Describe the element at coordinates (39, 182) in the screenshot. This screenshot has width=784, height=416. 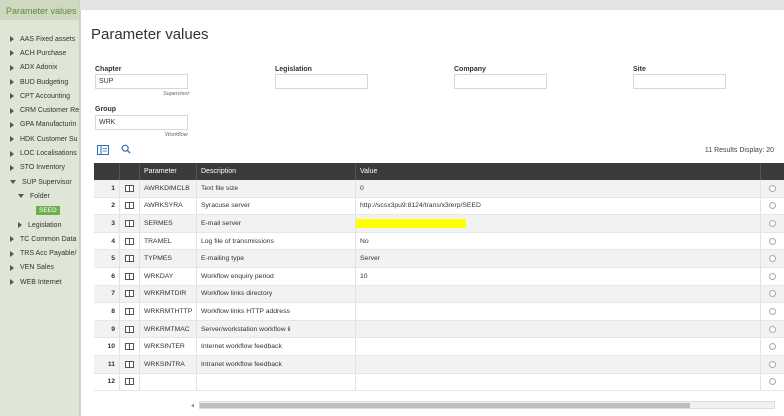
I see `sidebar-item-sup-supervisor: SUP Supervisor` at that location.